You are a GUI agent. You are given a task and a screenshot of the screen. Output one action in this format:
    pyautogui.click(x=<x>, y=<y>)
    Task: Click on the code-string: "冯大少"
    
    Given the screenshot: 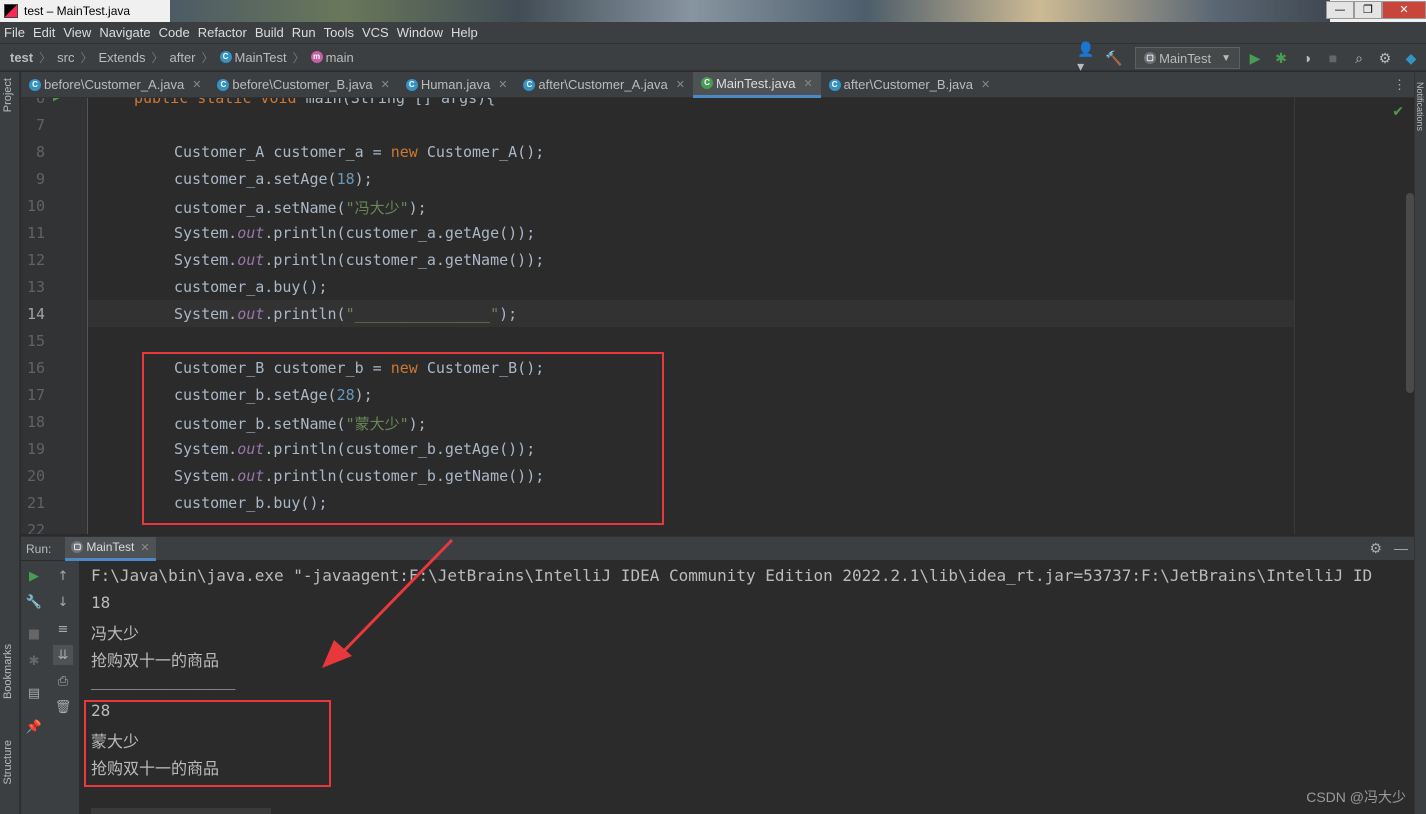 What is the action you would take?
    pyautogui.click(x=377, y=208)
    